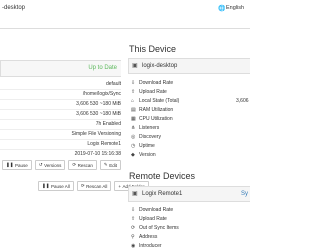 Image resolution: width=320 pixels, height=250 pixels. What do you see at coordinates (110, 165) in the screenshot?
I see `edit-button: ✎ Edit` at bounding box center [110, 165].